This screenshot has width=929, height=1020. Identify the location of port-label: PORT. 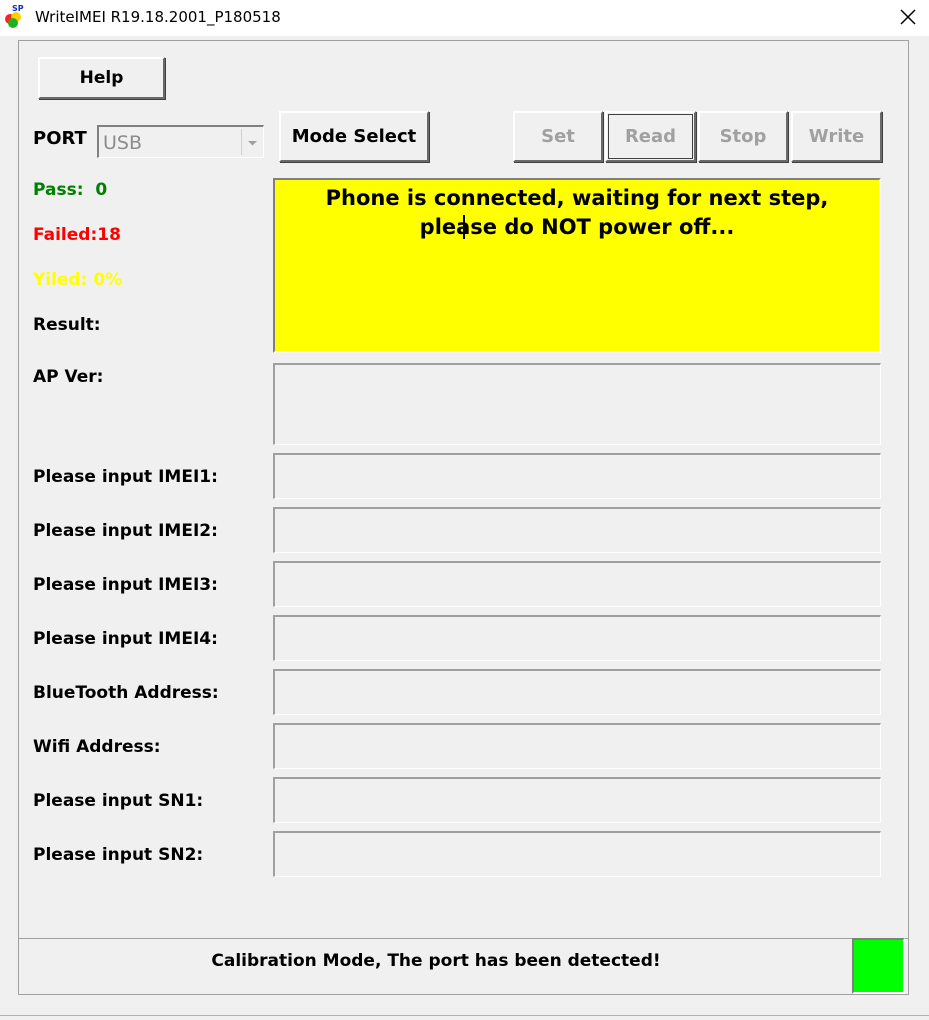
(60, 138).